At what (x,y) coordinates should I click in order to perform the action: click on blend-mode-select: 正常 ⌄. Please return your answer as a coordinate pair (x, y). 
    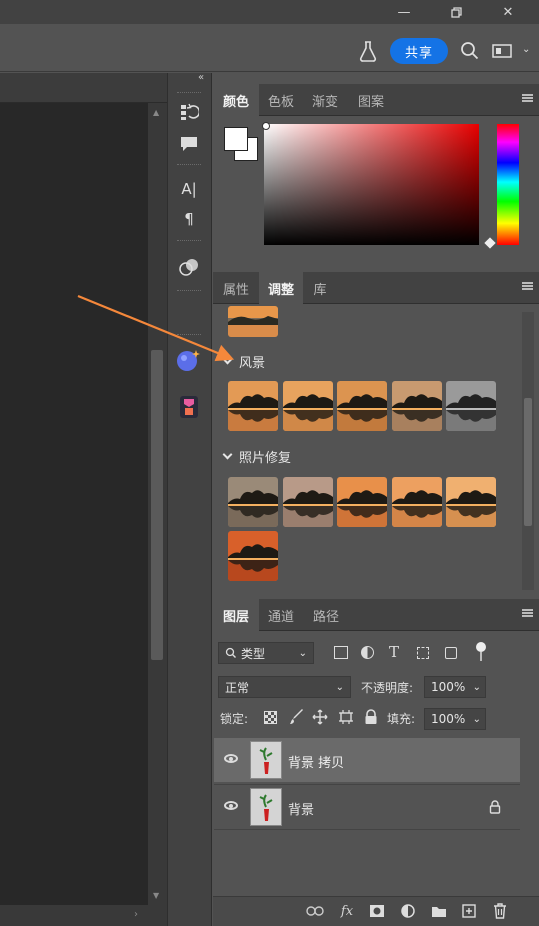
    Looking at the image, I should click on (284, 687).